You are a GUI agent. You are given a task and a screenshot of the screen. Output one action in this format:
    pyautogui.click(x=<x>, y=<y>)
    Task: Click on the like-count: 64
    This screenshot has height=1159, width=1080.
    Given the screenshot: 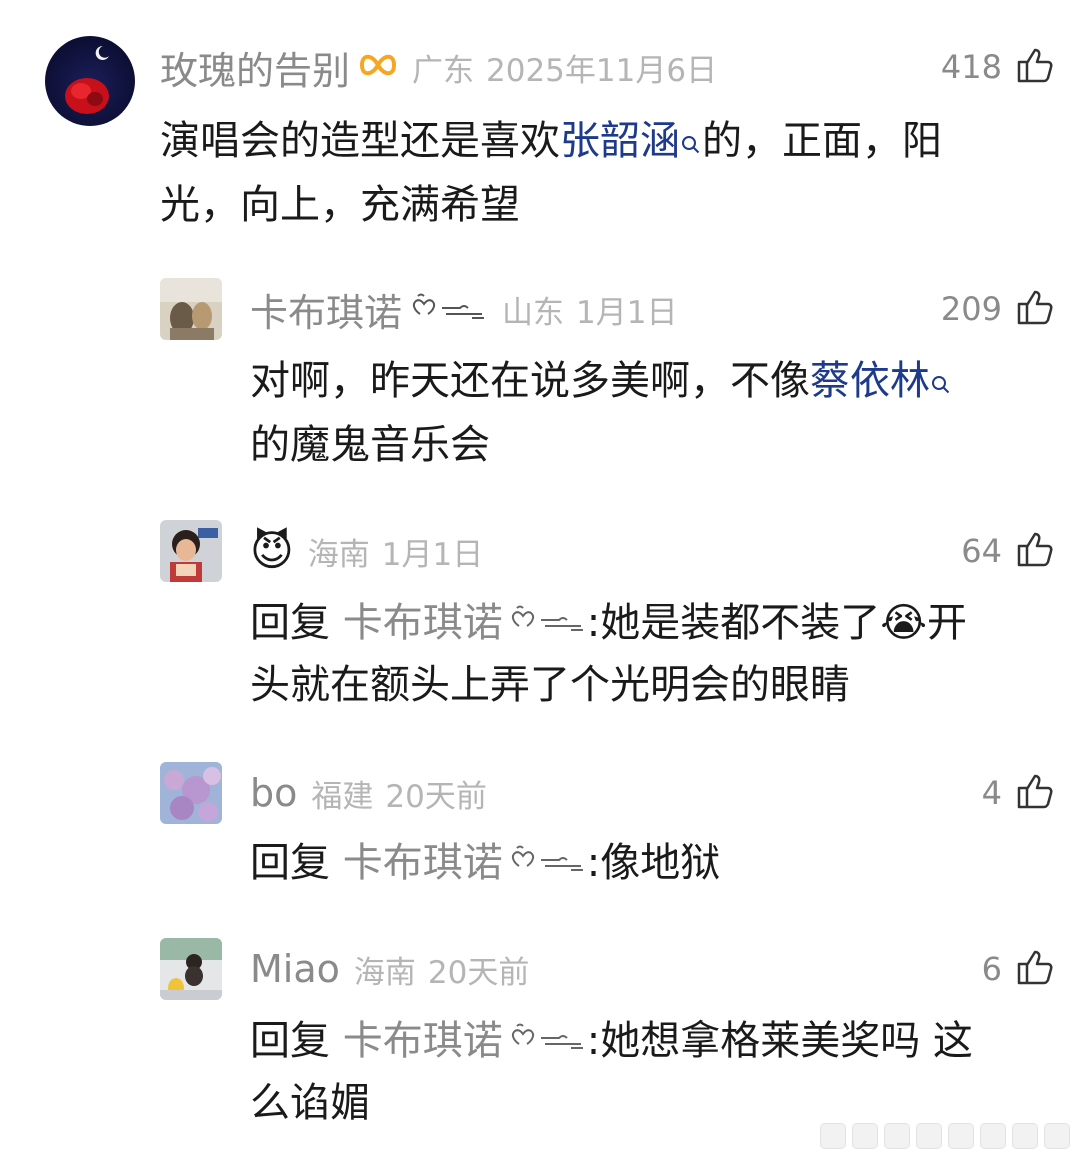 What is the action you would take?
    pyautogui.click(x=981, y=551)
    